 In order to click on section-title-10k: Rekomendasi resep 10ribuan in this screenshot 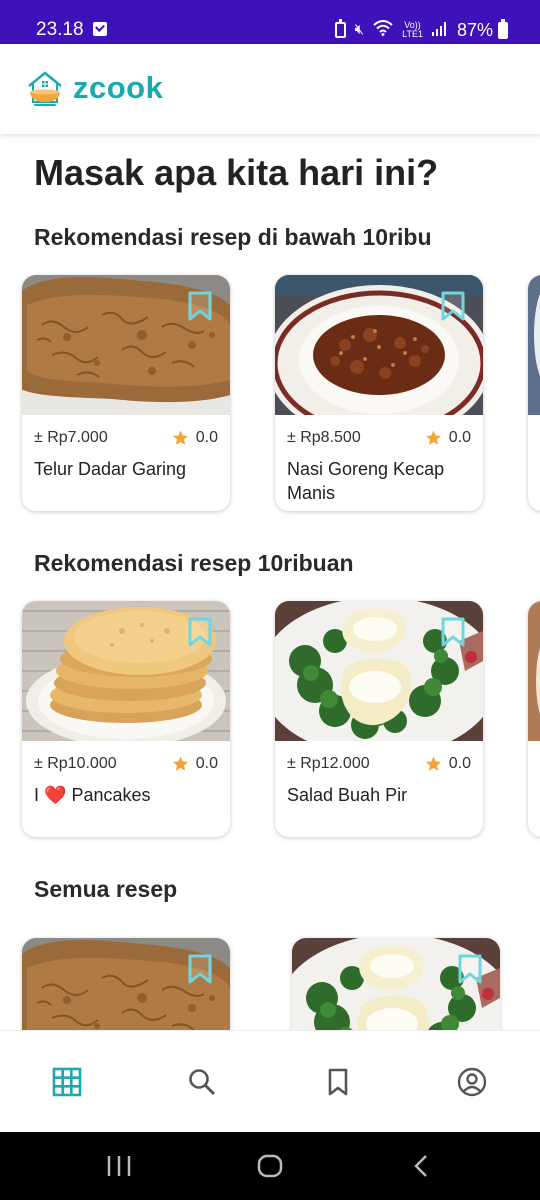, I will do `click(194, 563)`.